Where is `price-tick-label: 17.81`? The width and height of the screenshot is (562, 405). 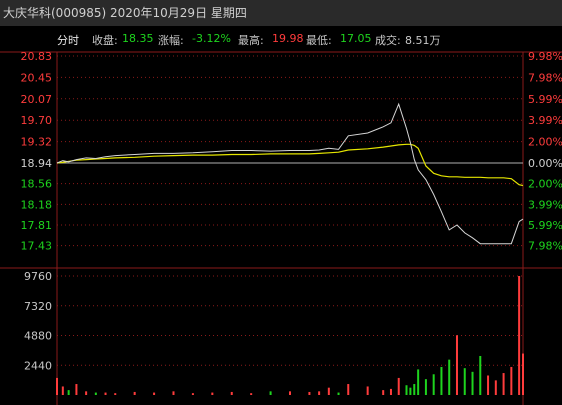
price-tick-label: 17.81 is located at coordinates (37, 225).